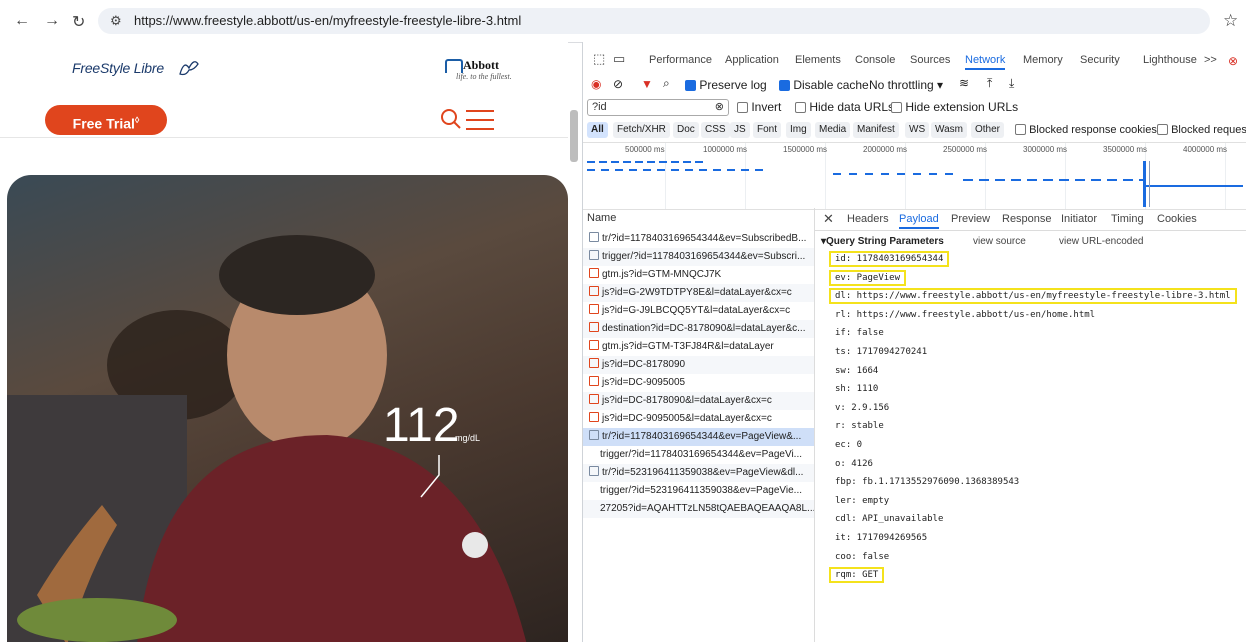 Image resolution: width=1246 pixels, height=642 pixels. Describe the element at coordinates (698, 401) in the screenshot. I see `request-row: js?id=DC-8178090&l=dataLayer&cx=c` at that location.